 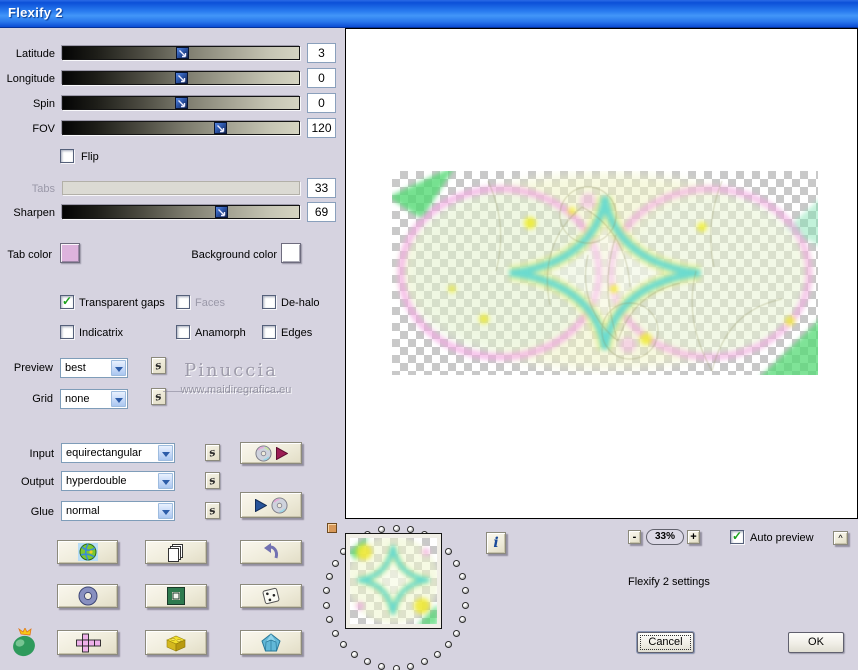 I want to click on undo-button, so click(x=271, y=552).